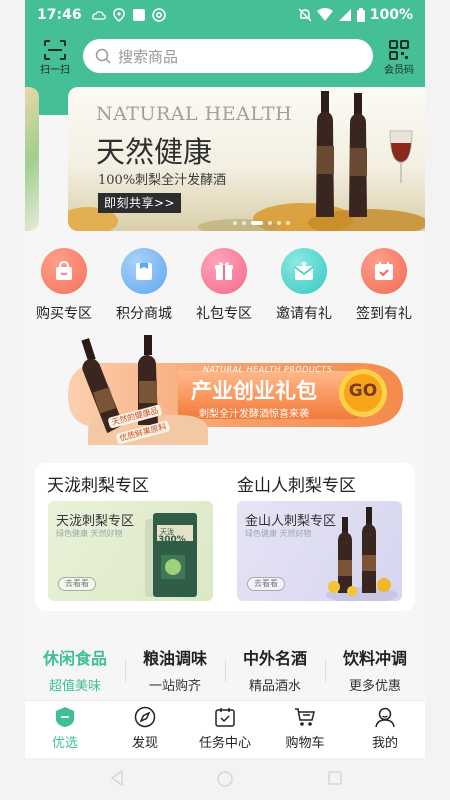 This screenshot has height=800, width=450. Describe the element at coordinates (304, 271) in the screenshot. I see `invite-envelope-icon` at that location.